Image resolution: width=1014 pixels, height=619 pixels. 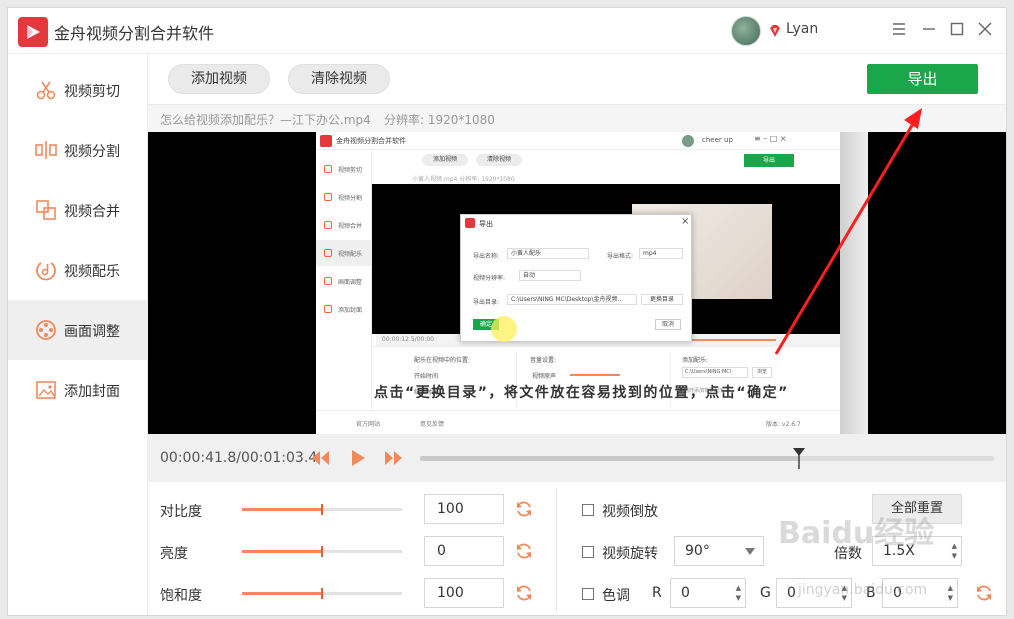 I want to click on rotate-select: 90°, so click(x=719, y=551).